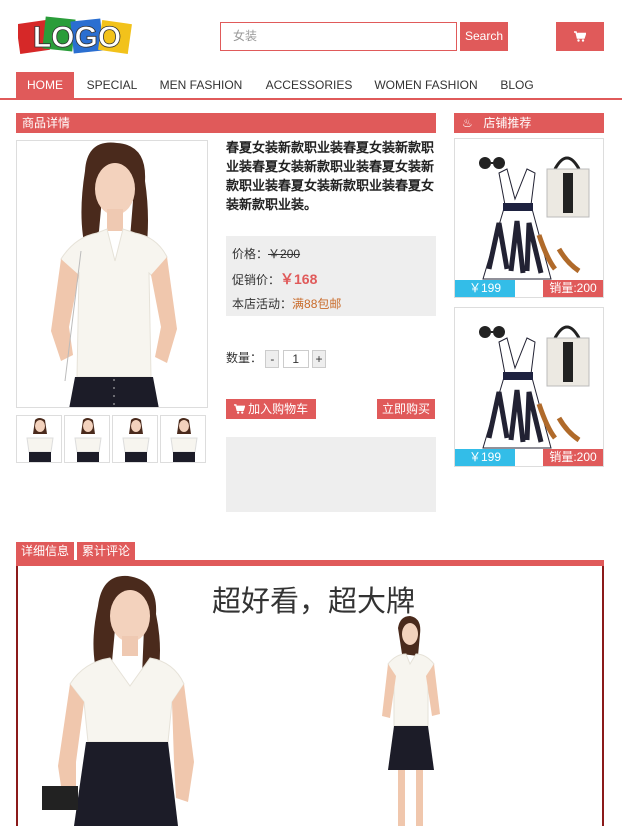  What do you see at coordinates (295, 358) in the screenshot?
I see `quantity-input: 1` at bounding box center [295, 358].